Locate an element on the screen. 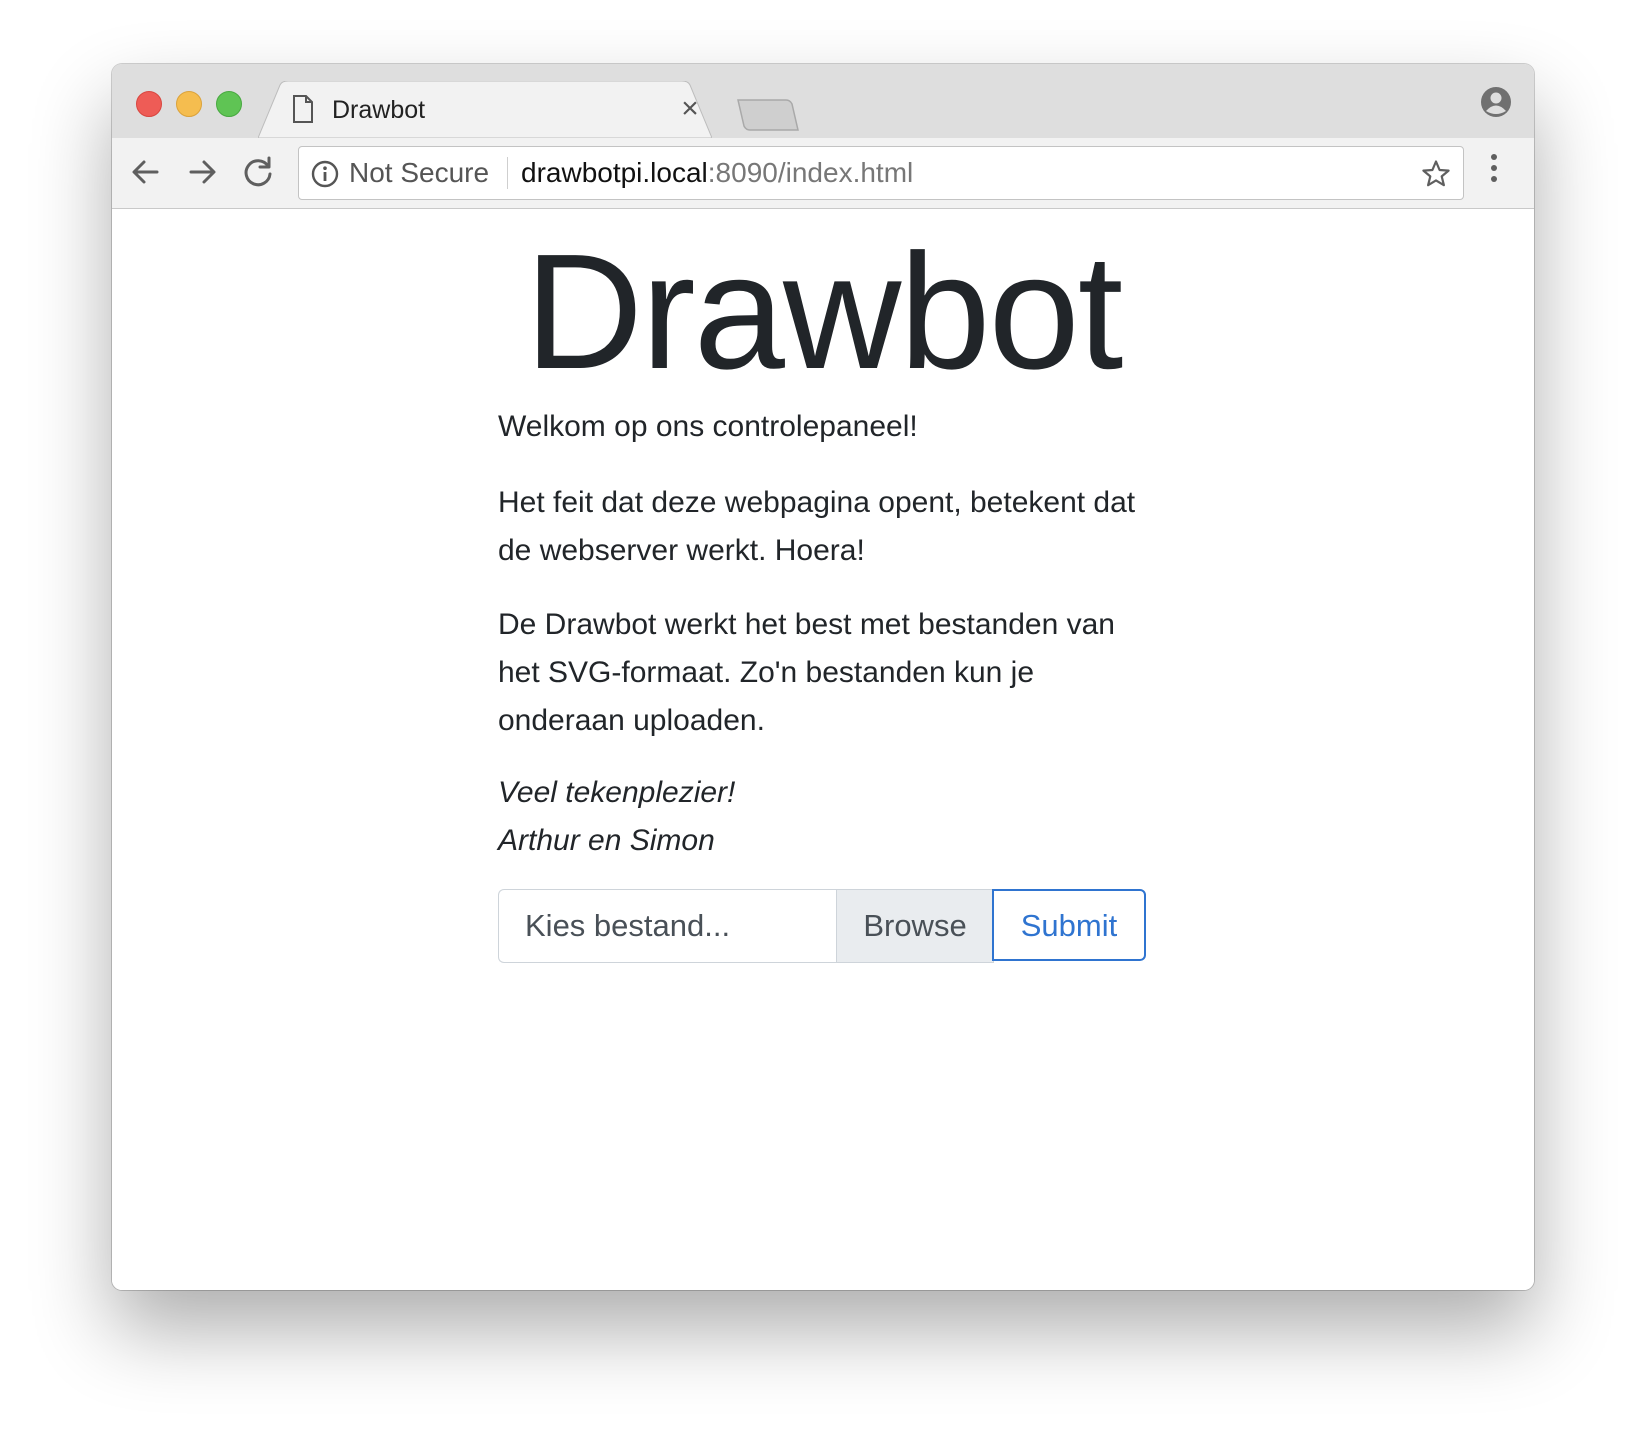  forward-icon is located at coordinates (202, 172).